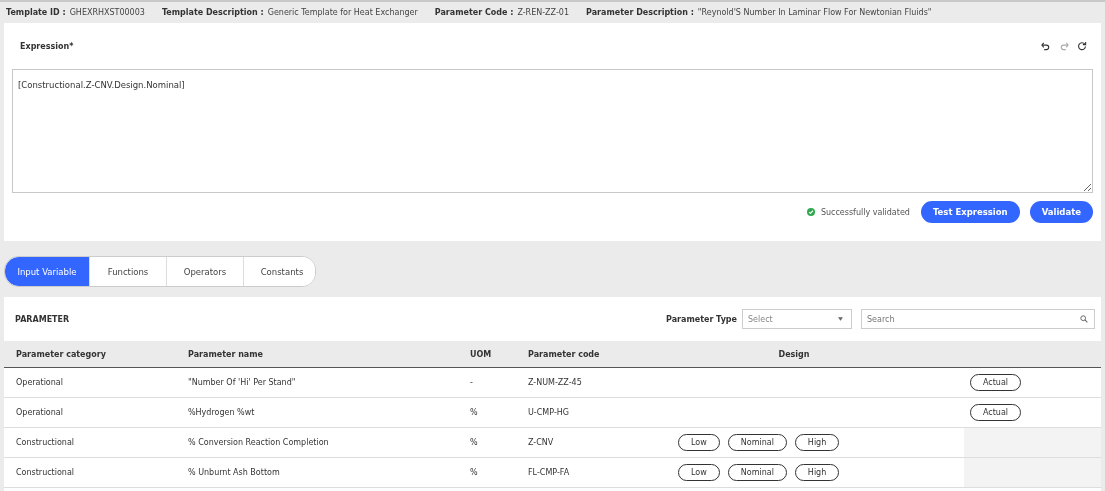 This screenshot has width=1105, height=491. I want to click on refresh-icon, so click(1082, 46).